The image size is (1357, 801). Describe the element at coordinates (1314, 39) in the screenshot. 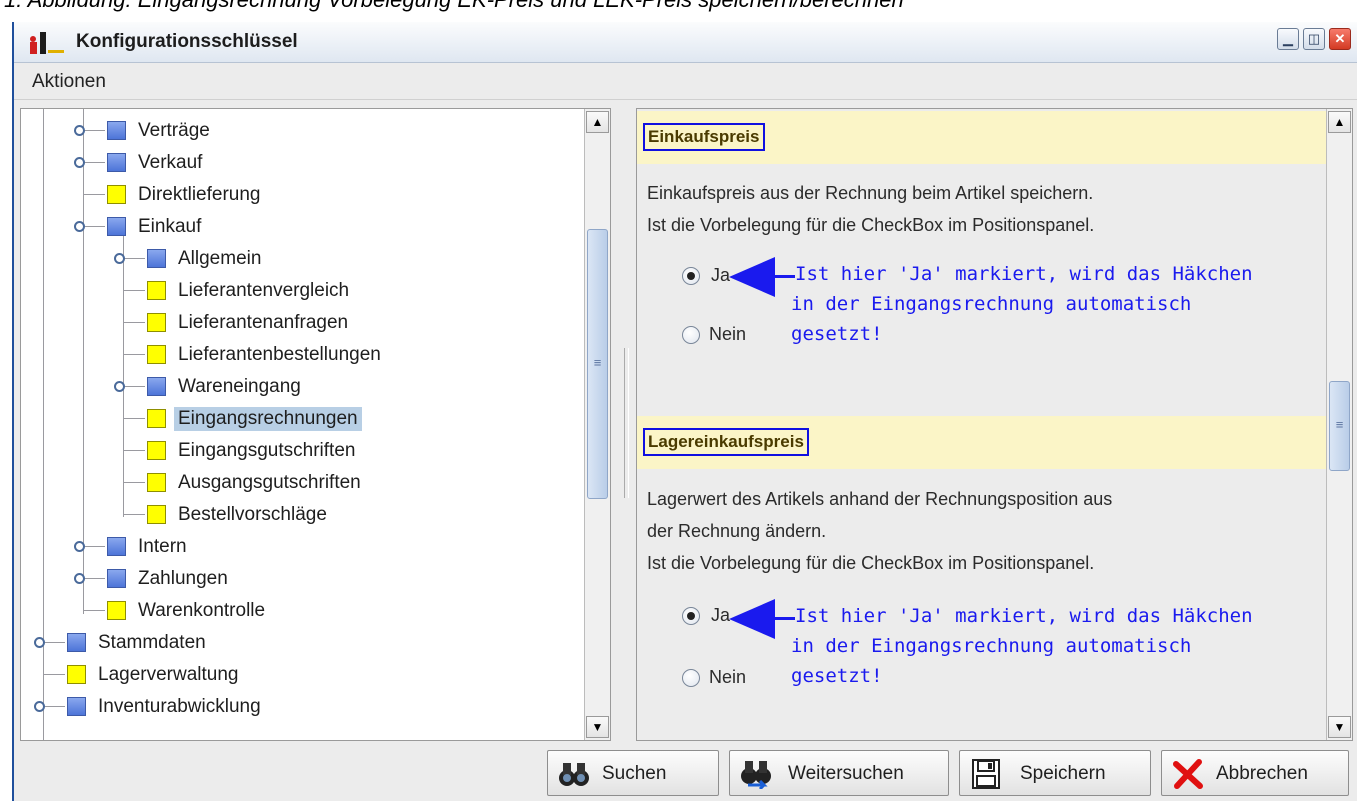

I see `maximize-icon: ◫` at that location.